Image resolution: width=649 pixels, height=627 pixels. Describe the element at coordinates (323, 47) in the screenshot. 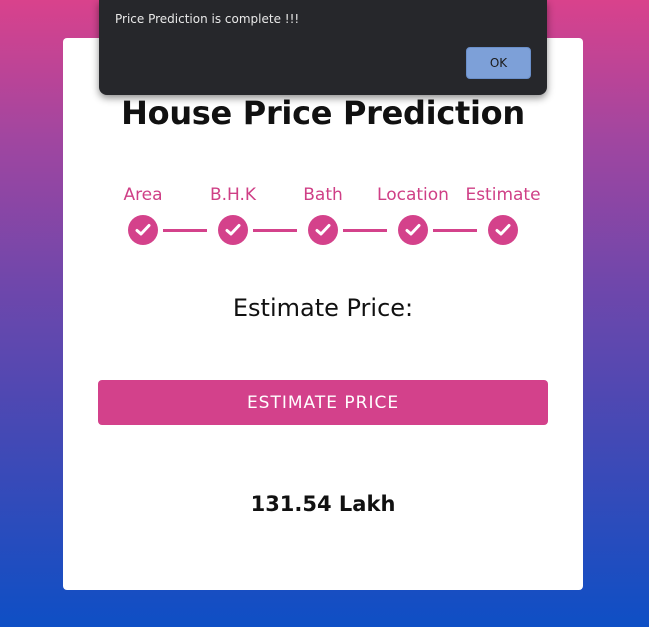

I see `alert-dialog: Price Prediction is complete !!! OK` at that location.